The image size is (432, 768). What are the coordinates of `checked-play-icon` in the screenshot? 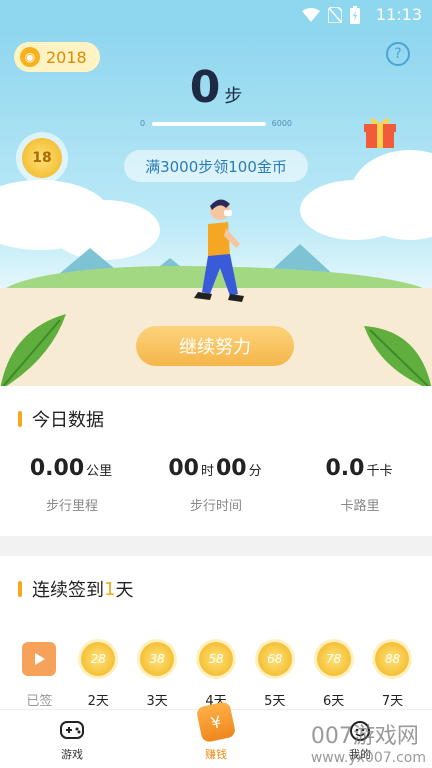 It's located at (39, 659).